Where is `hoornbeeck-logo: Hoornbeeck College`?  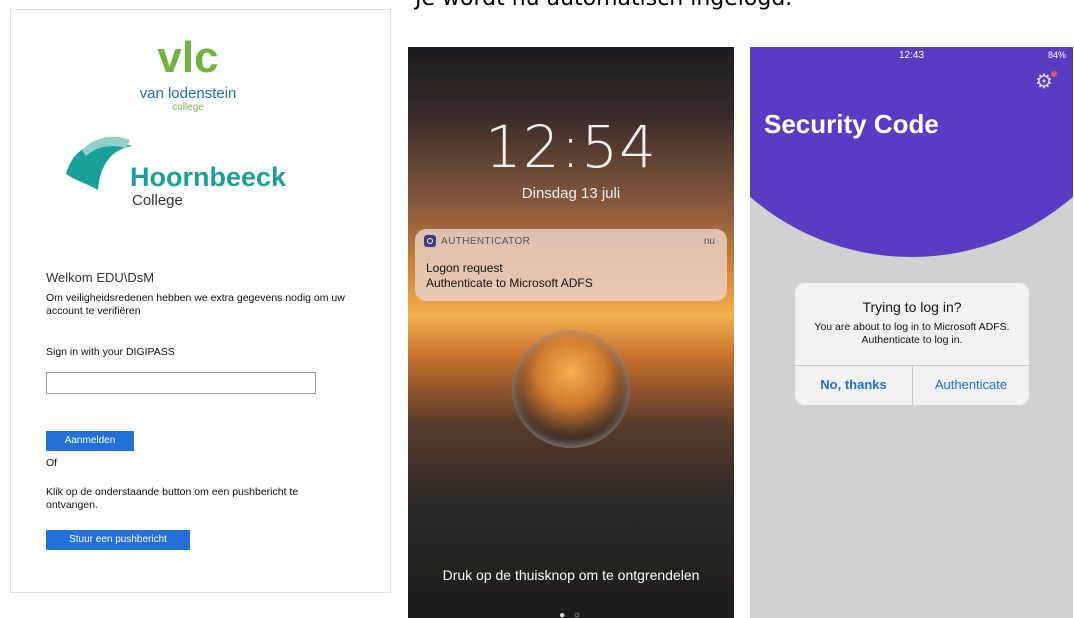 hoornbeeck-logo: Hoornbeeck College is located at coordinates (176, 172).